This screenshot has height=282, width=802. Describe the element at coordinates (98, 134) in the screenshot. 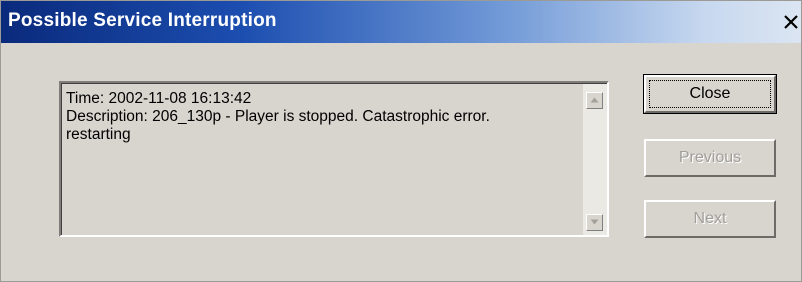

I see `message-line-status: restarting` at that location.